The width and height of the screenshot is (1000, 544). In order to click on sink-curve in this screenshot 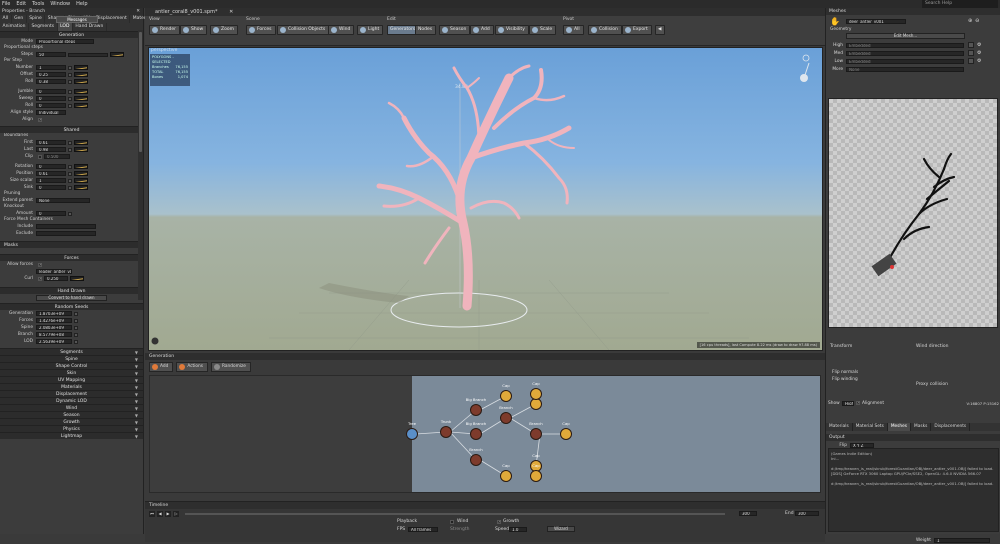, I will do `click(81, 187)`.